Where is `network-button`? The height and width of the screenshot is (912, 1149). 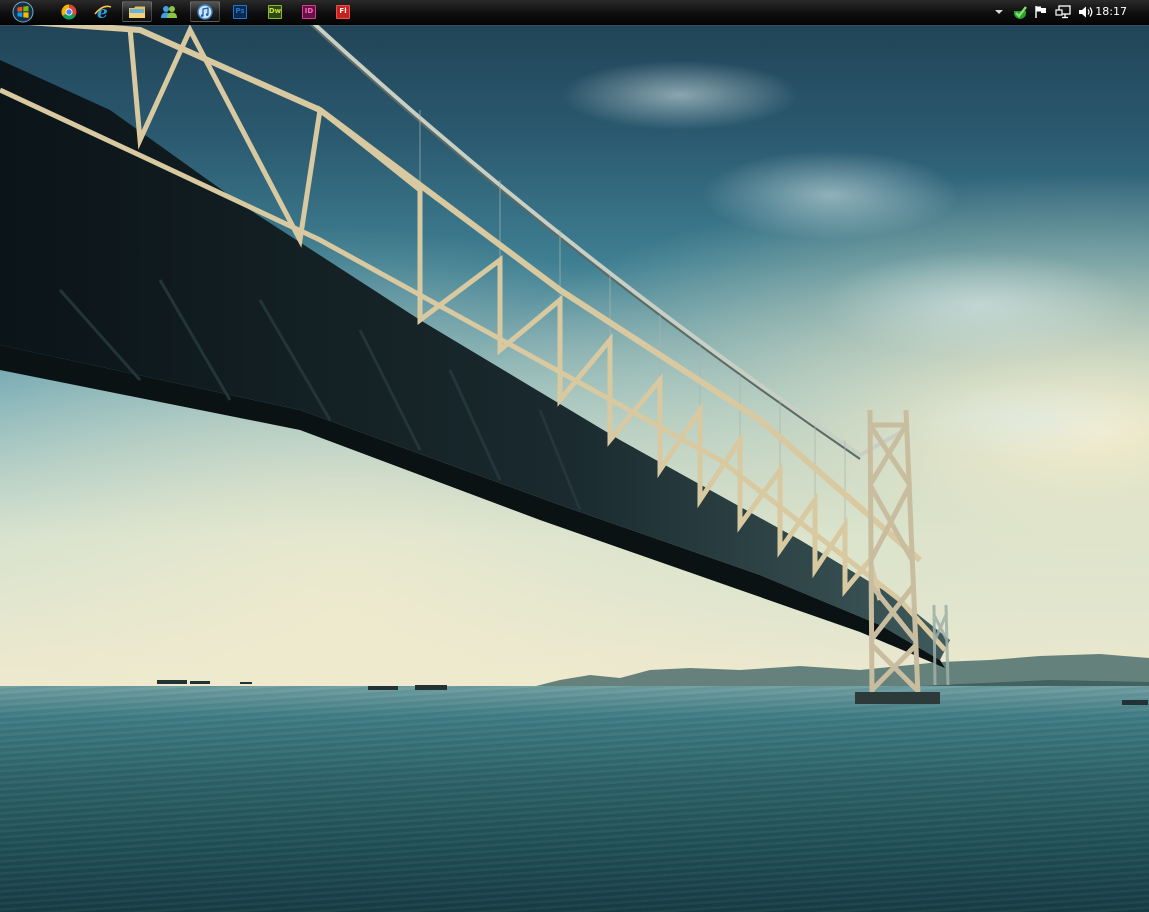
network-button is located at coordinates (1063, 12).